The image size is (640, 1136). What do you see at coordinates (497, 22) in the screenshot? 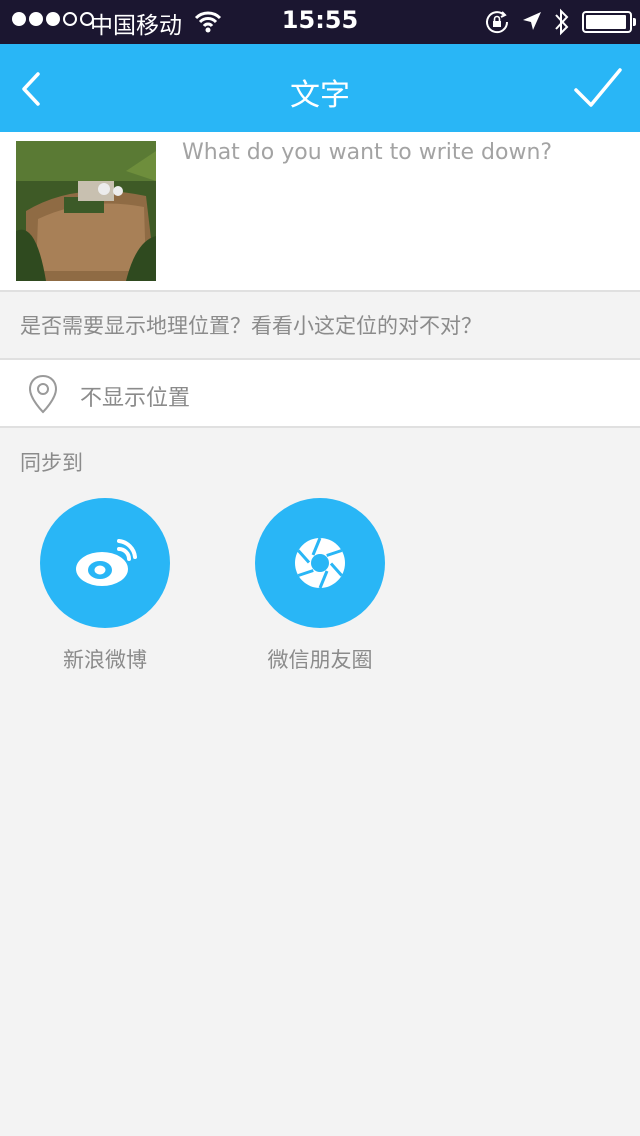
I see `rotation-lock-icon` at bounding box center [497, 22].